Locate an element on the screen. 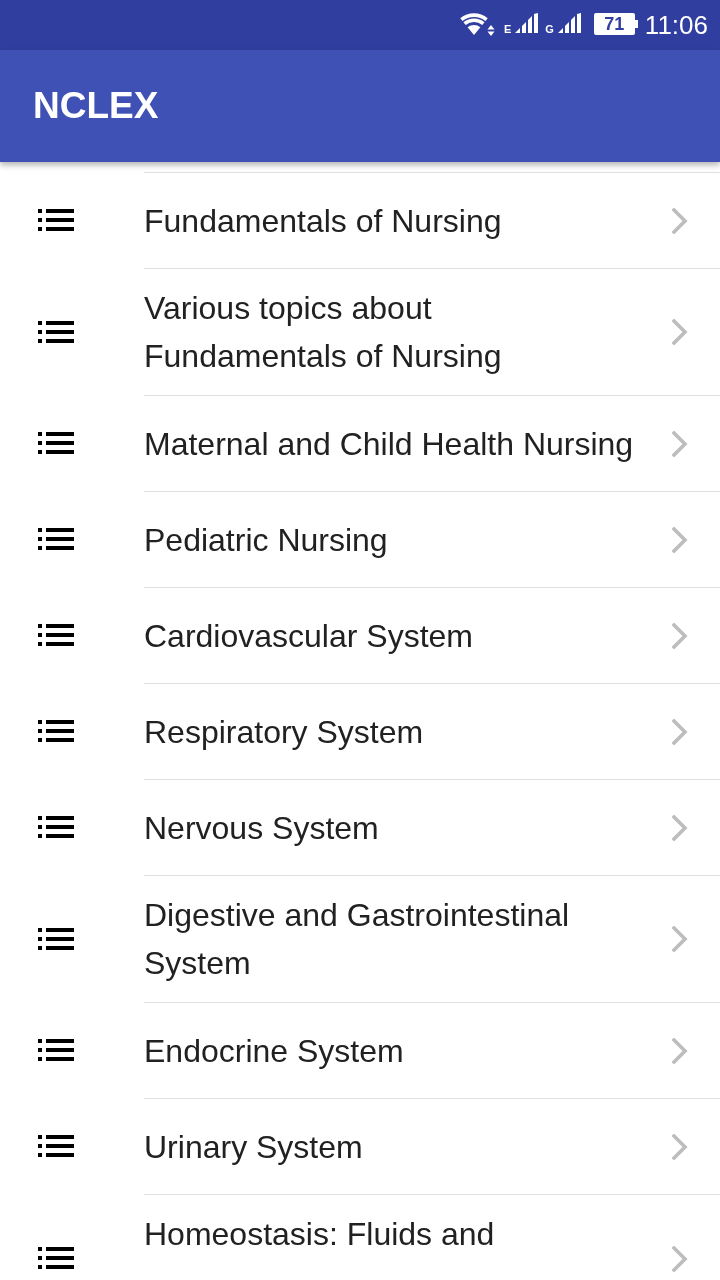 The width and height of the screenshot is (720, 1280). app-title: NCLEX is located at coordinates (96, 106).